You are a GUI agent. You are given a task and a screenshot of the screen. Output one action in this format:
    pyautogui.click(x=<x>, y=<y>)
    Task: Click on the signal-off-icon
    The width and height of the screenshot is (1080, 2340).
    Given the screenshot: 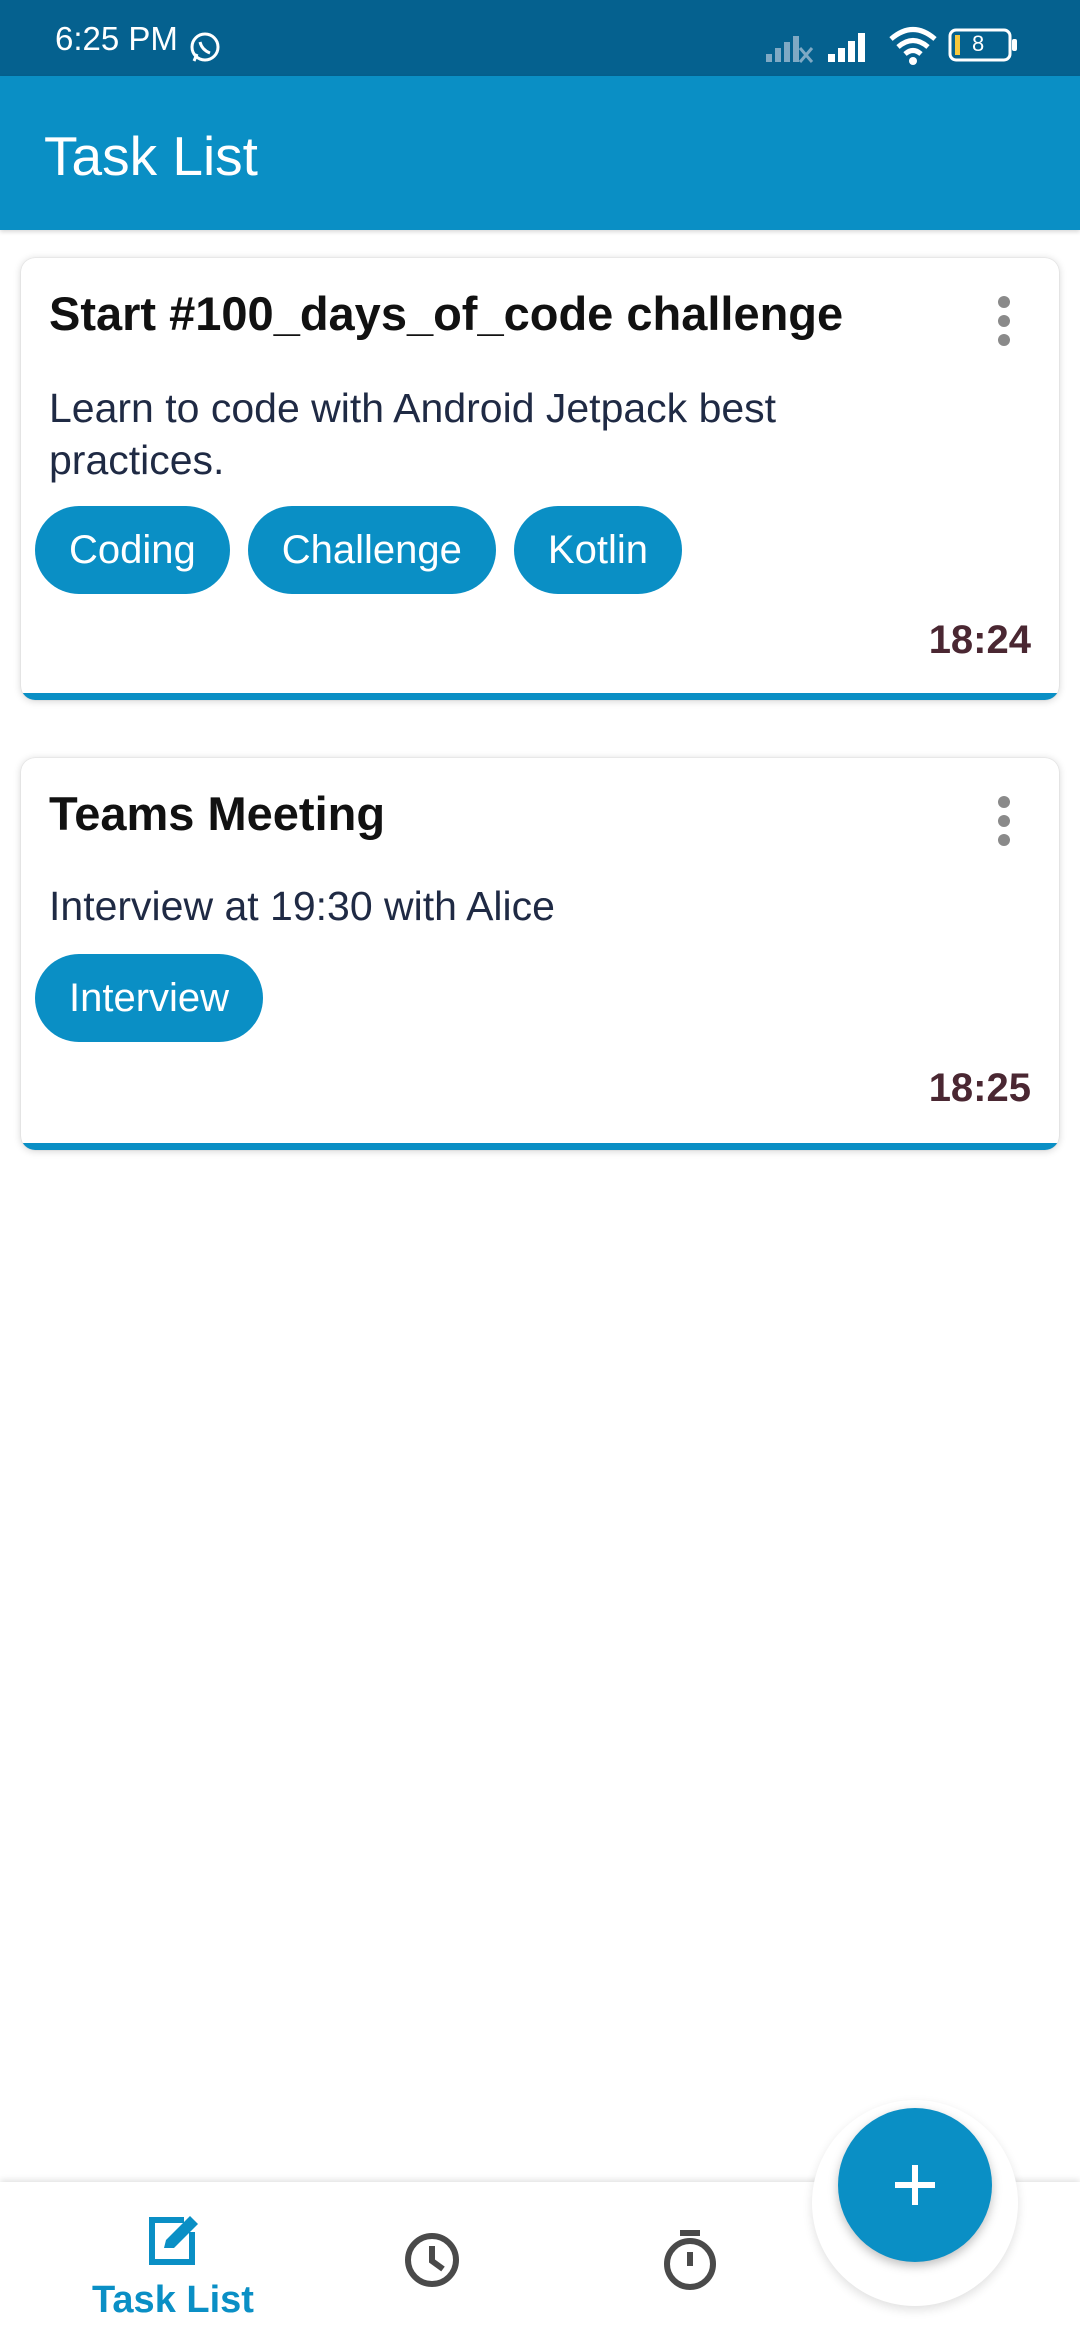 What is the action you would take?
    pyautogui.click(x=790, y=49)
    